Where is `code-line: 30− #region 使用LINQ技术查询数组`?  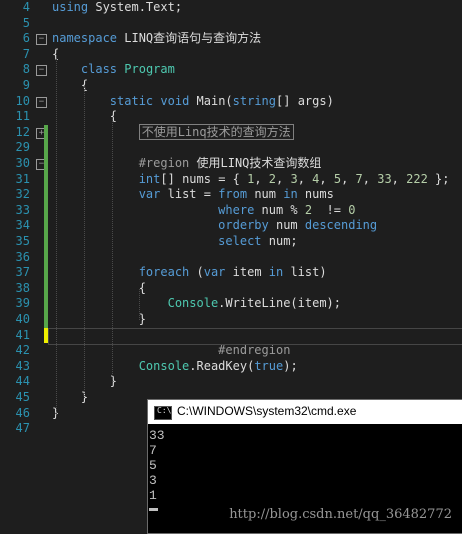
code-line: 30− #region 使用LINQ技术查询数组 is located at coordinates (231, 164).